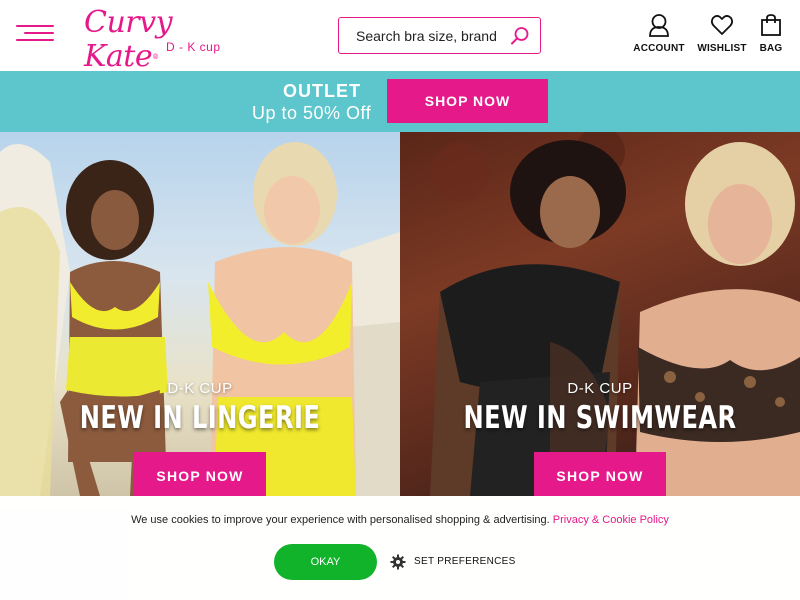 The image size is (800, 600). I want to click on search-box, so click(439, 35).